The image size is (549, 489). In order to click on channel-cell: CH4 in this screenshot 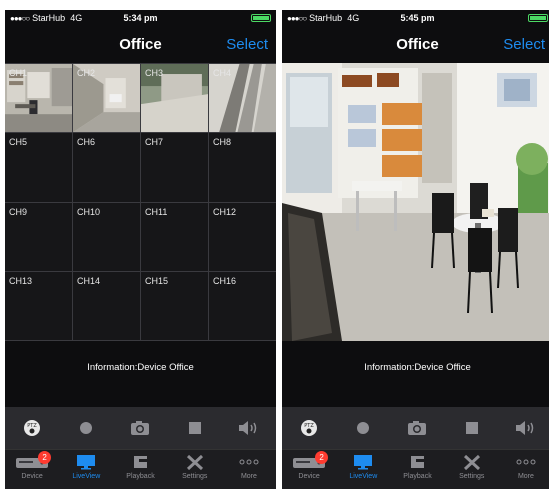, I will do `click(242, 98)`.